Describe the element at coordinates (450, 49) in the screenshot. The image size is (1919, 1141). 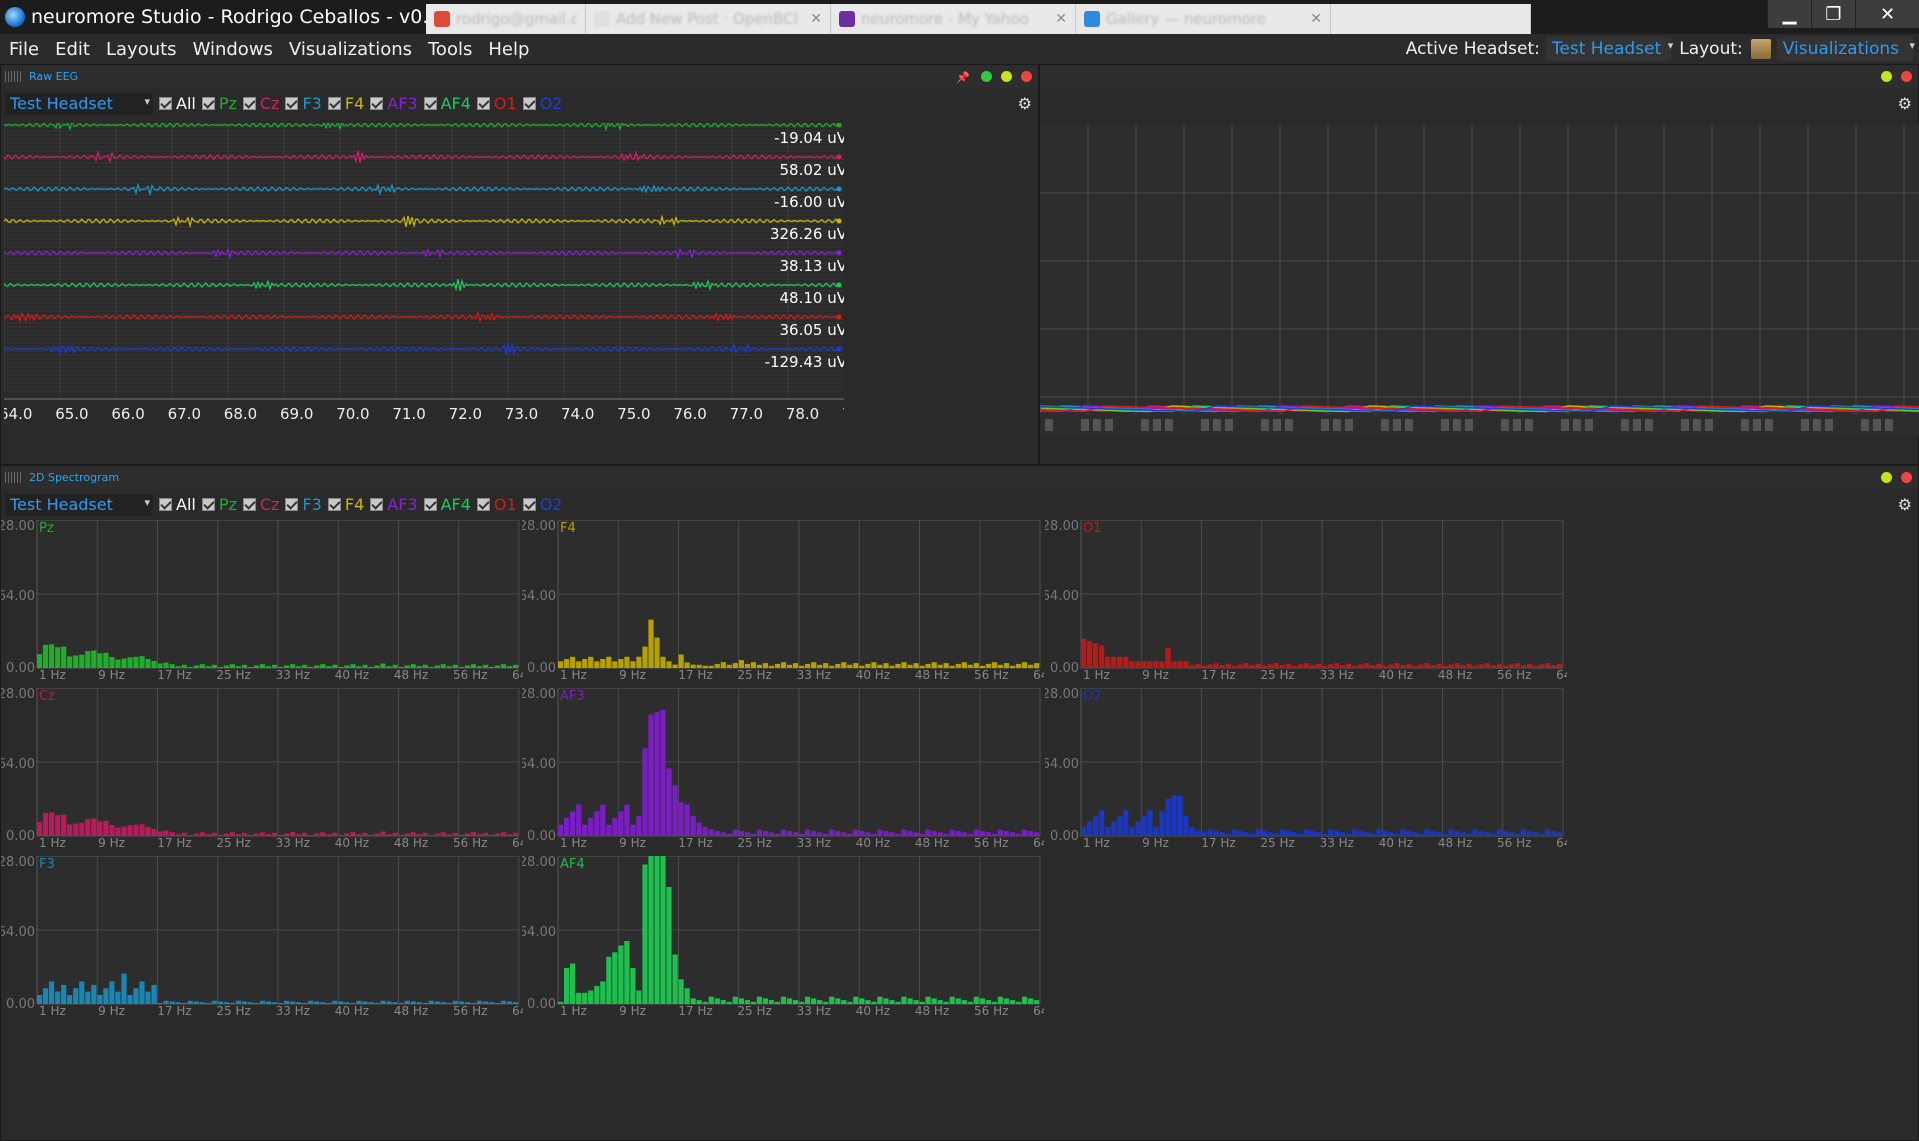
I see `menu-tools: Tools` at that location.